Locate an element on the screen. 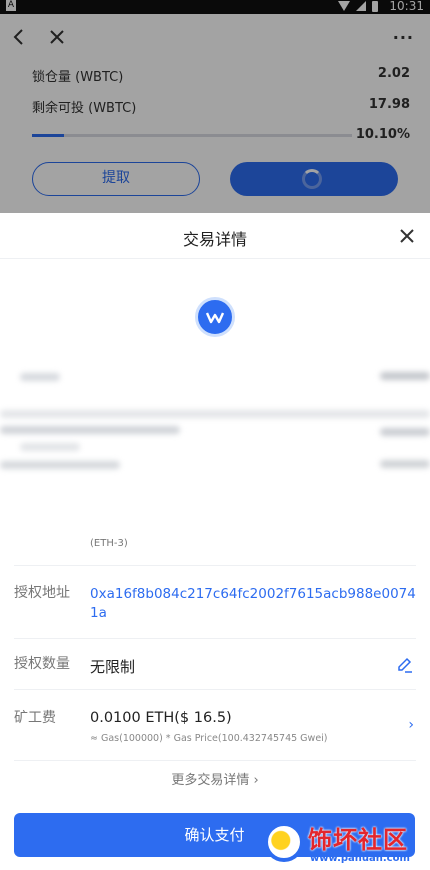 The image size is (430, 870). edit-pencil-icon is located at coordinates (405, 665).